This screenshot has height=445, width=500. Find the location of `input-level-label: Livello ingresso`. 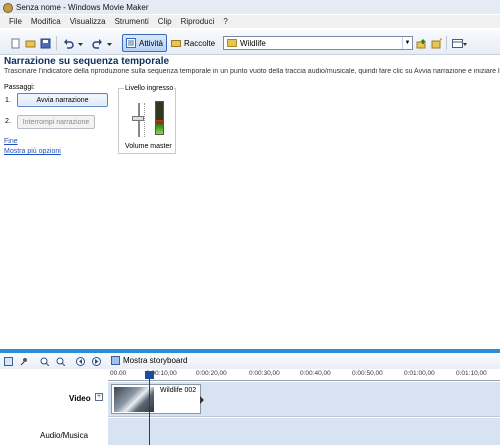

input-level-label: Livello ingresso is located at coordinates (149, 88).